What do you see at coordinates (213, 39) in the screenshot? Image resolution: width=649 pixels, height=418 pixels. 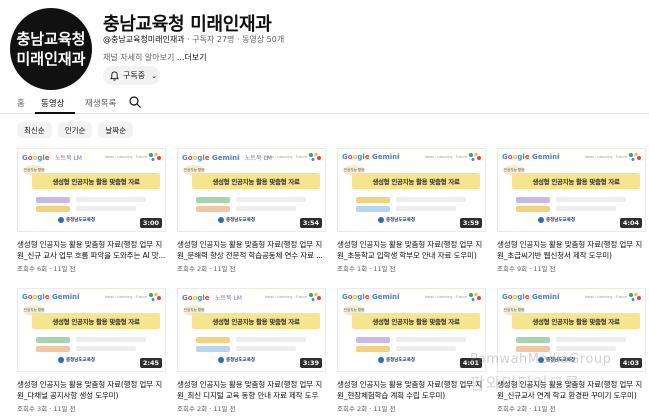 I see `subscriber-count: 구독자 27명` at bounding box center [213, 39].